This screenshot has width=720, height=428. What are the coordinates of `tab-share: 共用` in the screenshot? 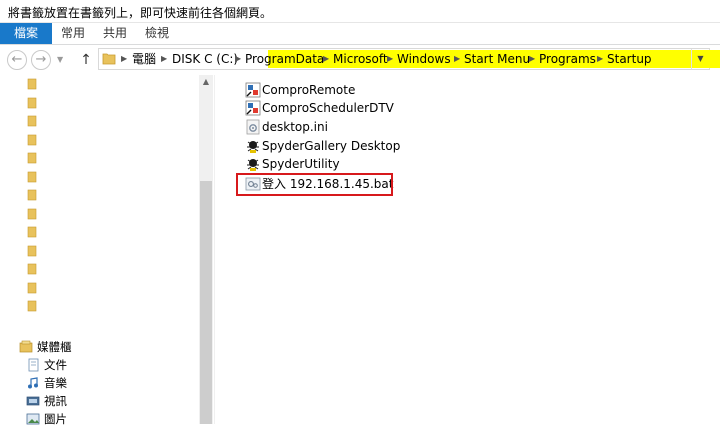 It's located at (115, 33).